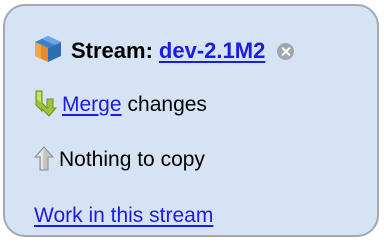 Image resolution: width=384 pixels, height=243 pixels. What do you see at coordinates (212, 51) in the screenshot?
I see `stream-name-link: dev-2.1M2` at bounding box center [212, 51].